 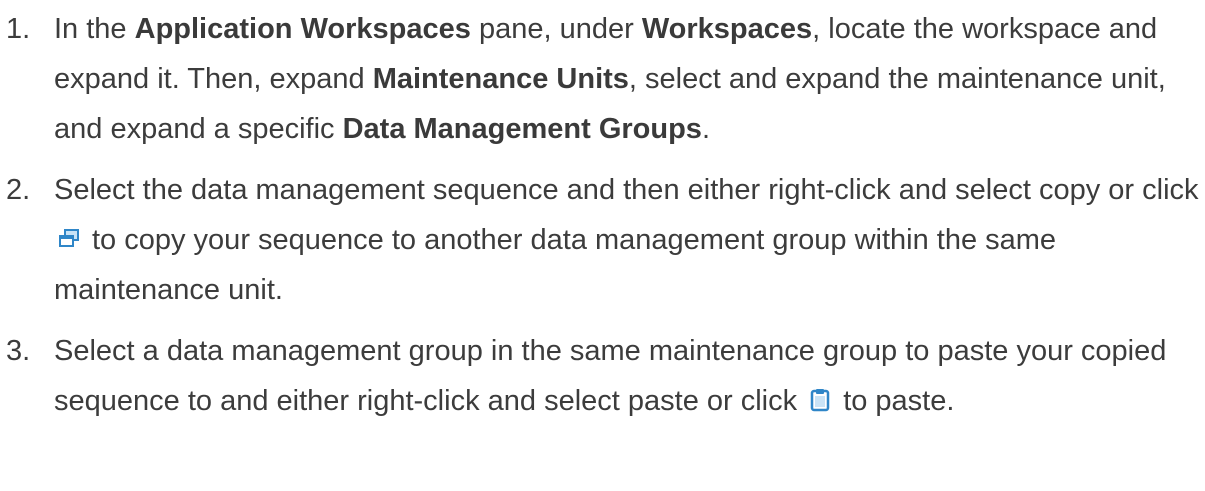 What do you see at coordinates (899, 401) in the screenshot?
I see `text-segment: to paste.` at bounding box center [899, 401].